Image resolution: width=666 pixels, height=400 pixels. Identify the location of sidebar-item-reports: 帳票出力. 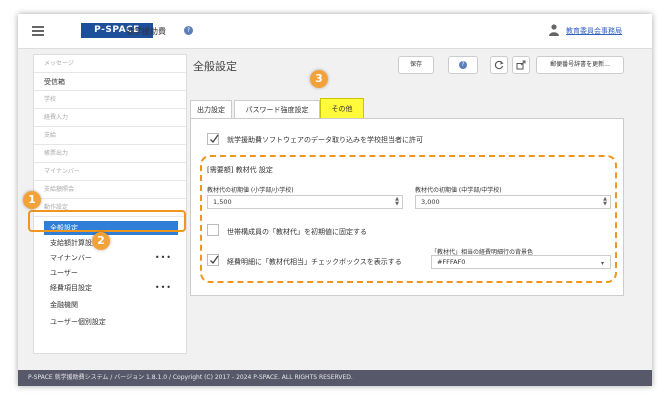
(110, 154).